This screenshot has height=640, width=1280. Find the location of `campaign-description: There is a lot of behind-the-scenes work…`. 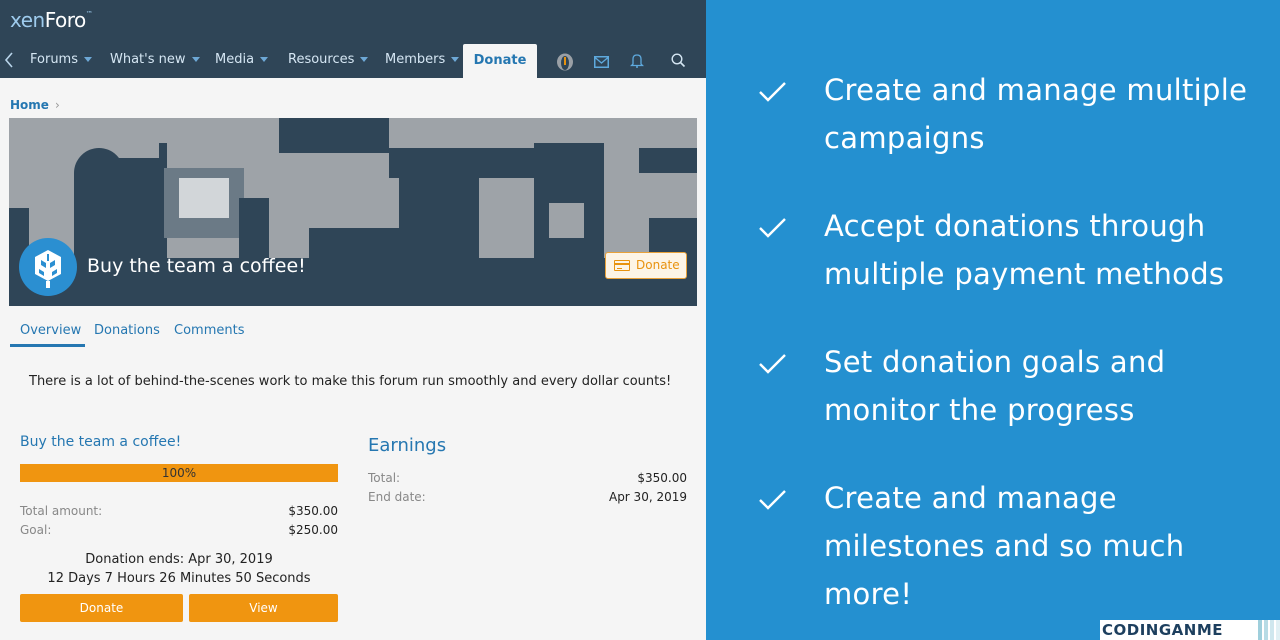

campaign-description: There is a lot of behind-the-scenes work… is located at coordinates (350, 381).